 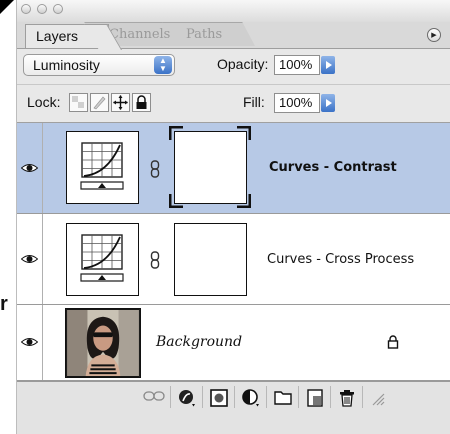 I want to click on mask-icon, so click(x=218, y=398).